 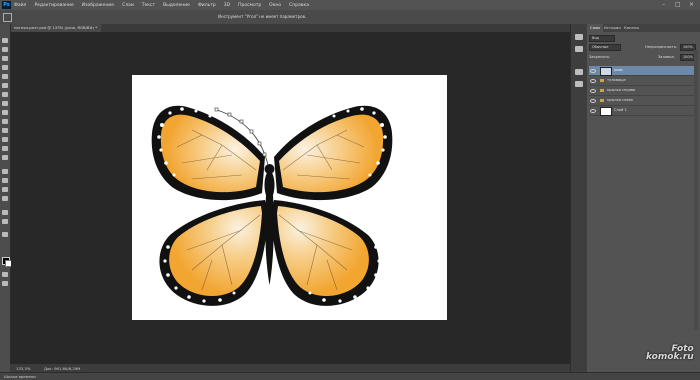 What do you see at coordinates (5, 58) in the screenshot?
I see `lasso-tool-icon` at bounding box center [5, 58].